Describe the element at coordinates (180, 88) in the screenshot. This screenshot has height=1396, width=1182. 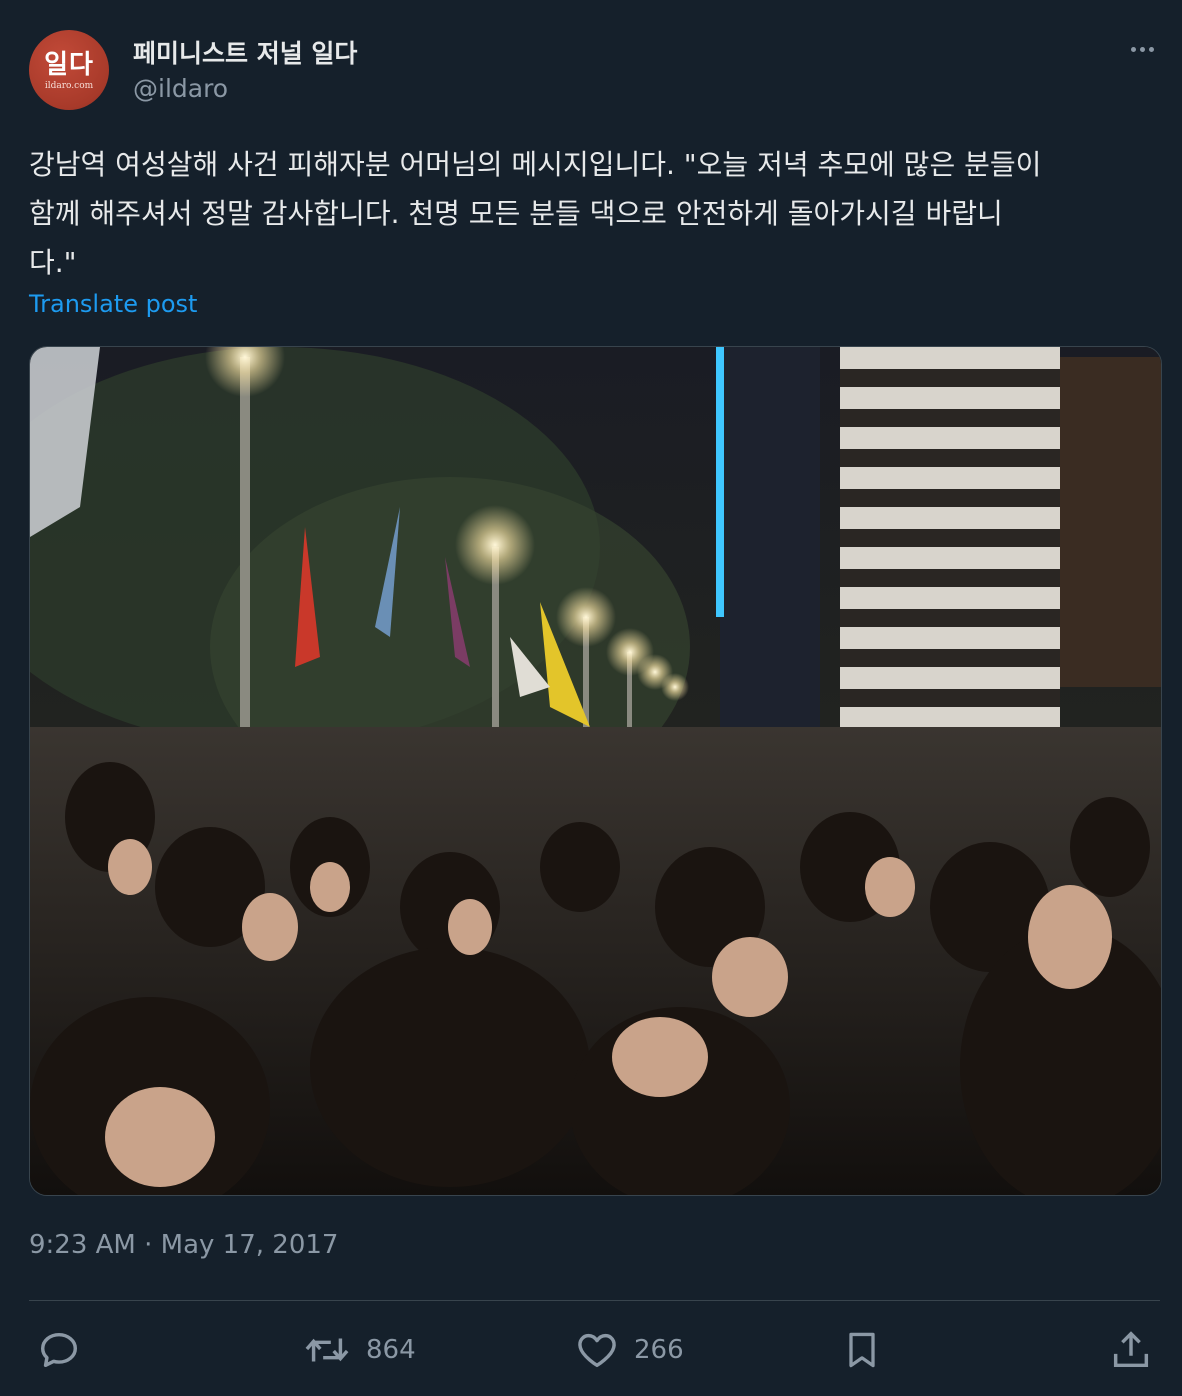
I see `user-handle: @ildaro` at that location.